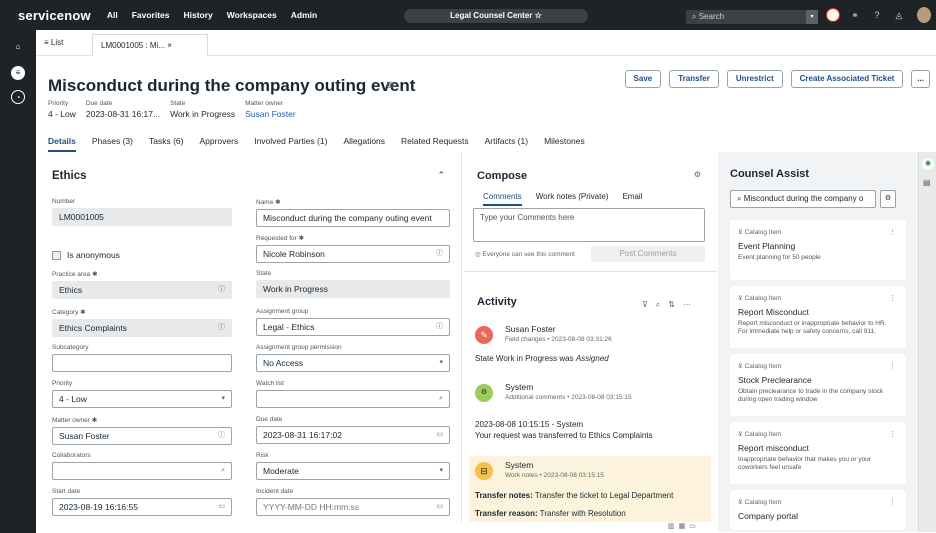  I want to click on number-field: Number LM0001005, so click(142, 212).